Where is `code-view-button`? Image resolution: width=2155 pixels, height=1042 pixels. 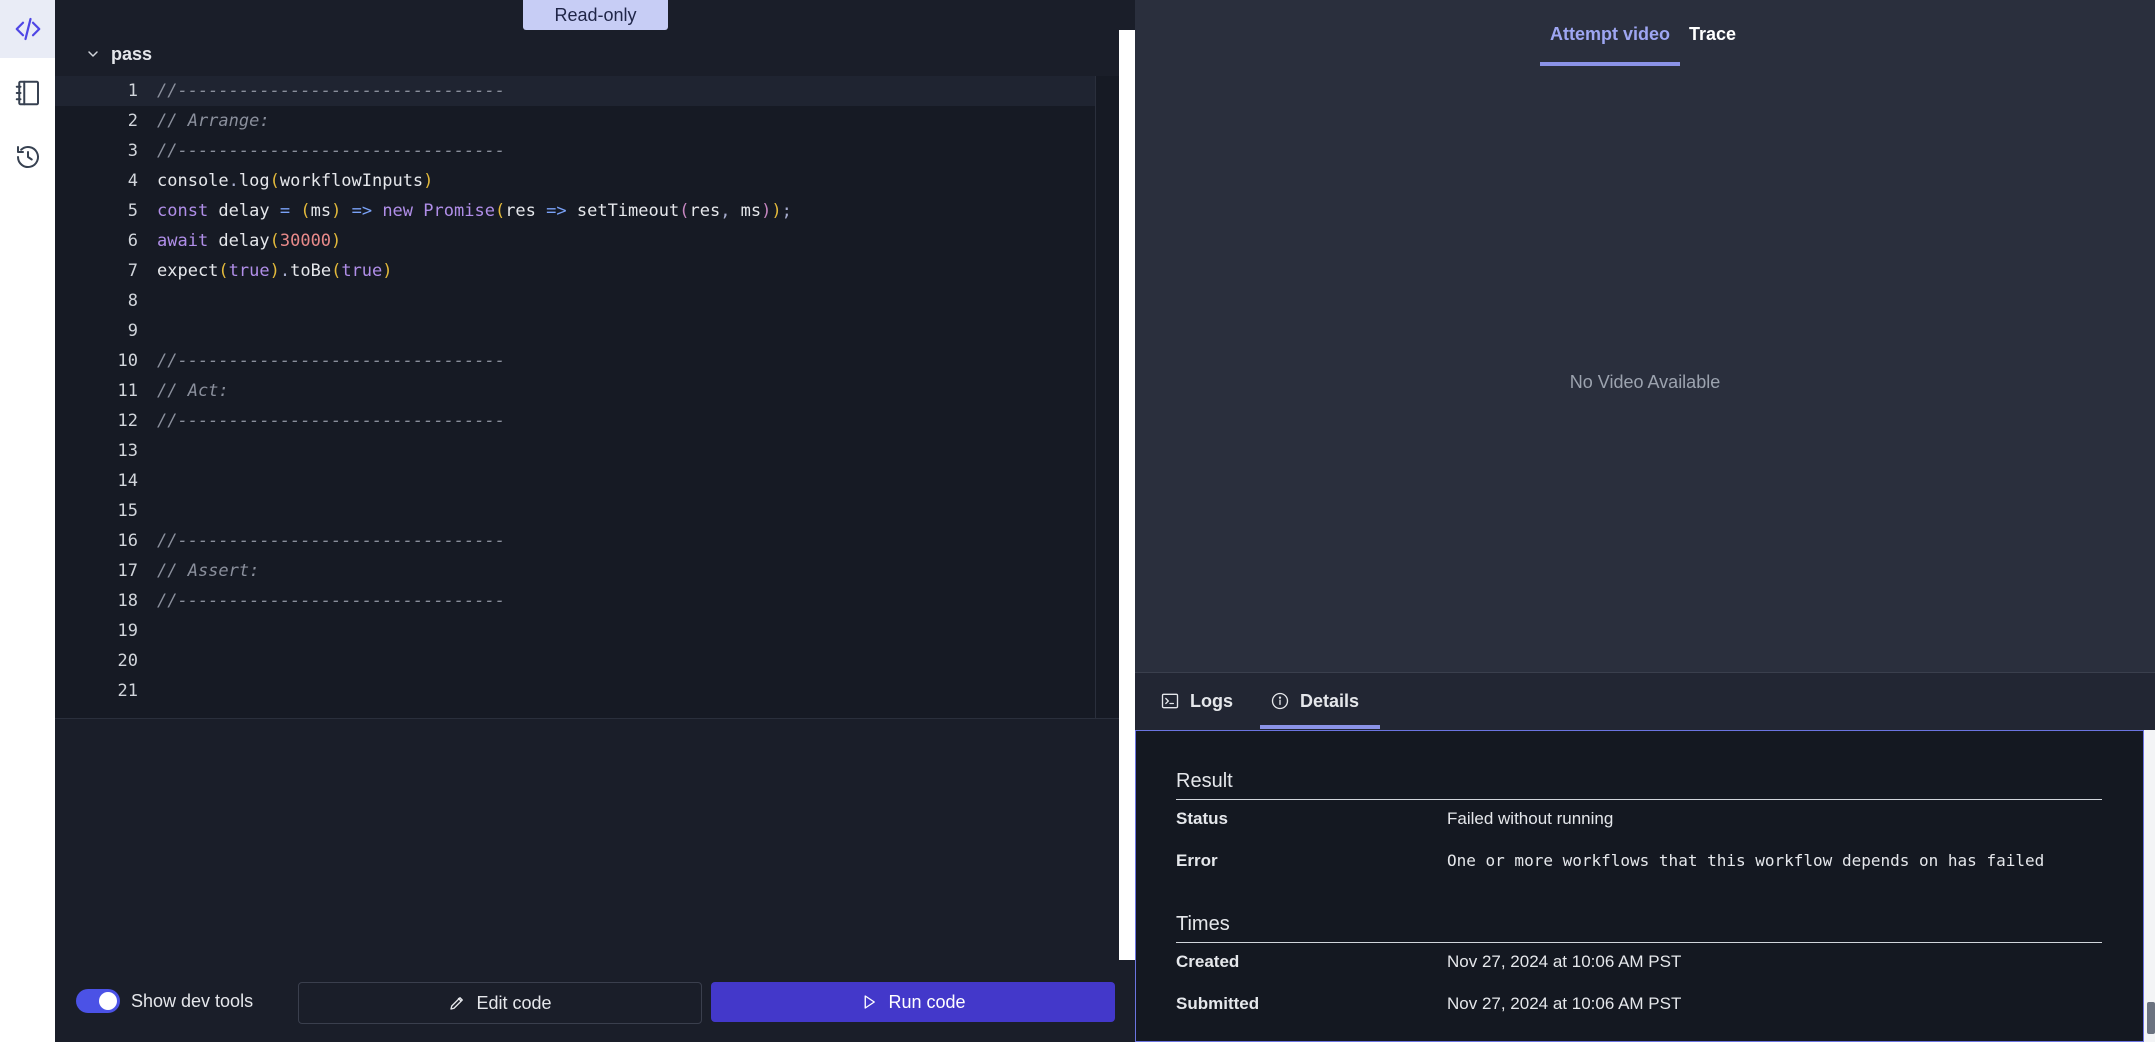 code-view-button is located at coordinates (27, 29).